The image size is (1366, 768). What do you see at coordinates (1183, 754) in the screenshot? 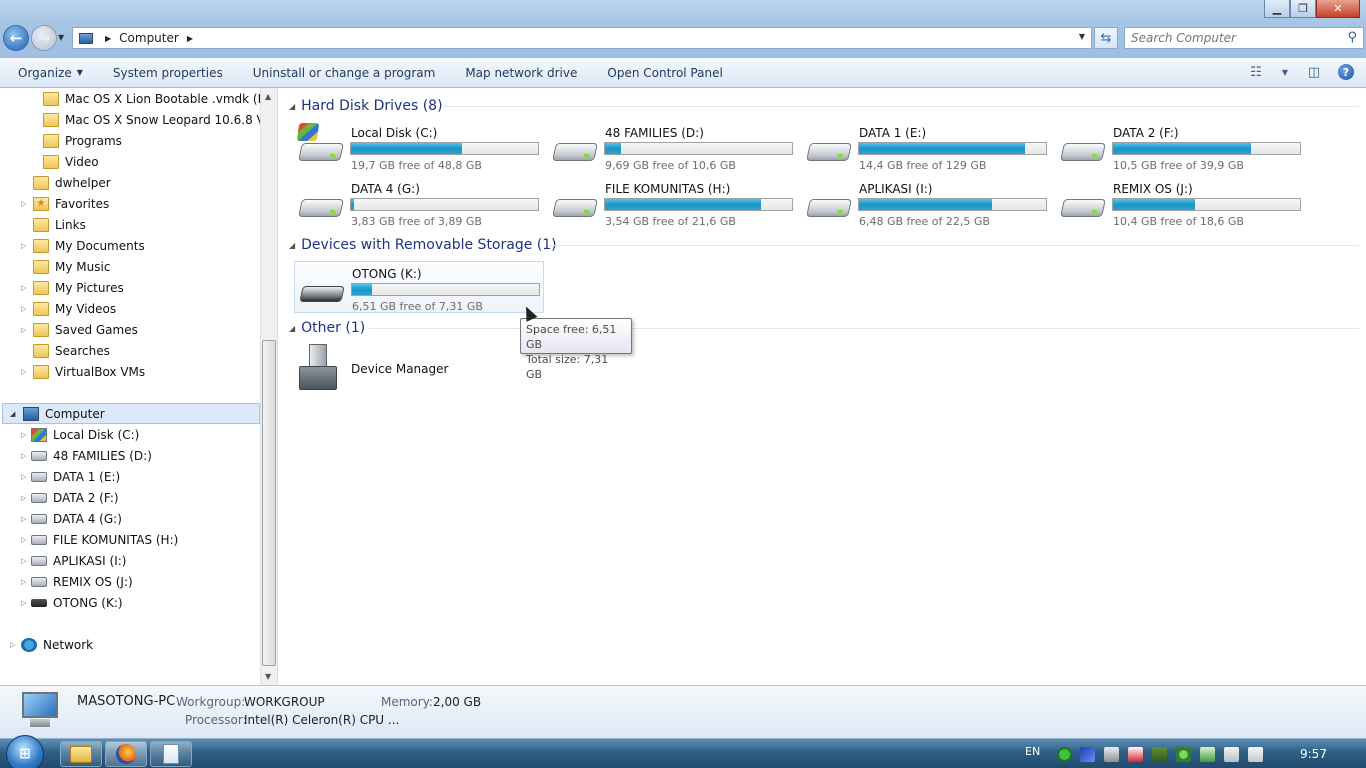
I see `tray-network-icon` at bounding box center [1183, 754].